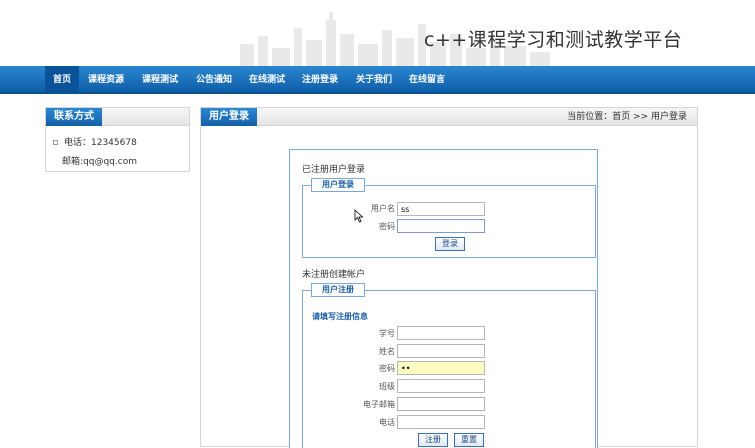 The width and height of the screenshot is (755, 448). Describe the element at coordinates (334, 170) in the screenshot. I see `login-section-title: 已注册用户登录` at that location.